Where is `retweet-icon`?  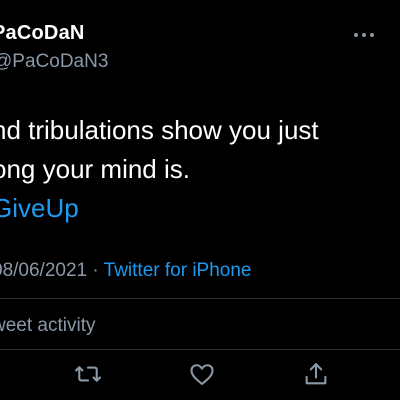
retweet-icon is located at coordinates (88, 374).